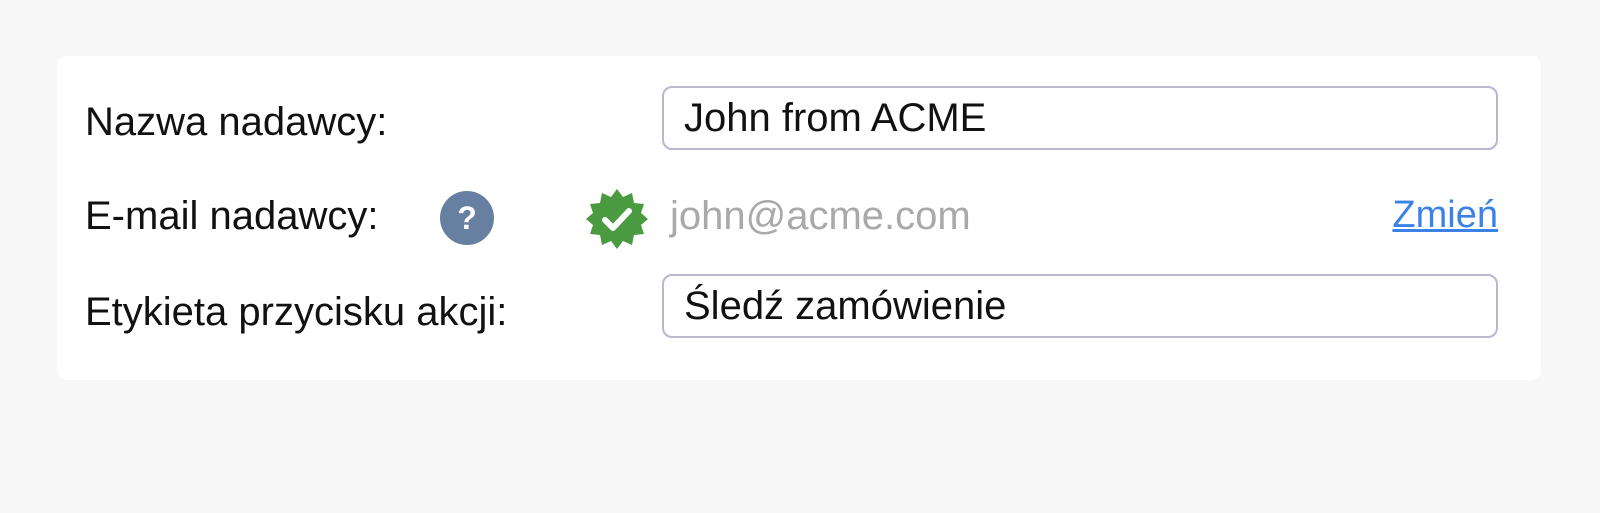  What do you see at coordinates (296, 312) in the screenshot?
I see `action-button-label-label: Etykieta przycisku akcji:` at bounding box center [296, 312].